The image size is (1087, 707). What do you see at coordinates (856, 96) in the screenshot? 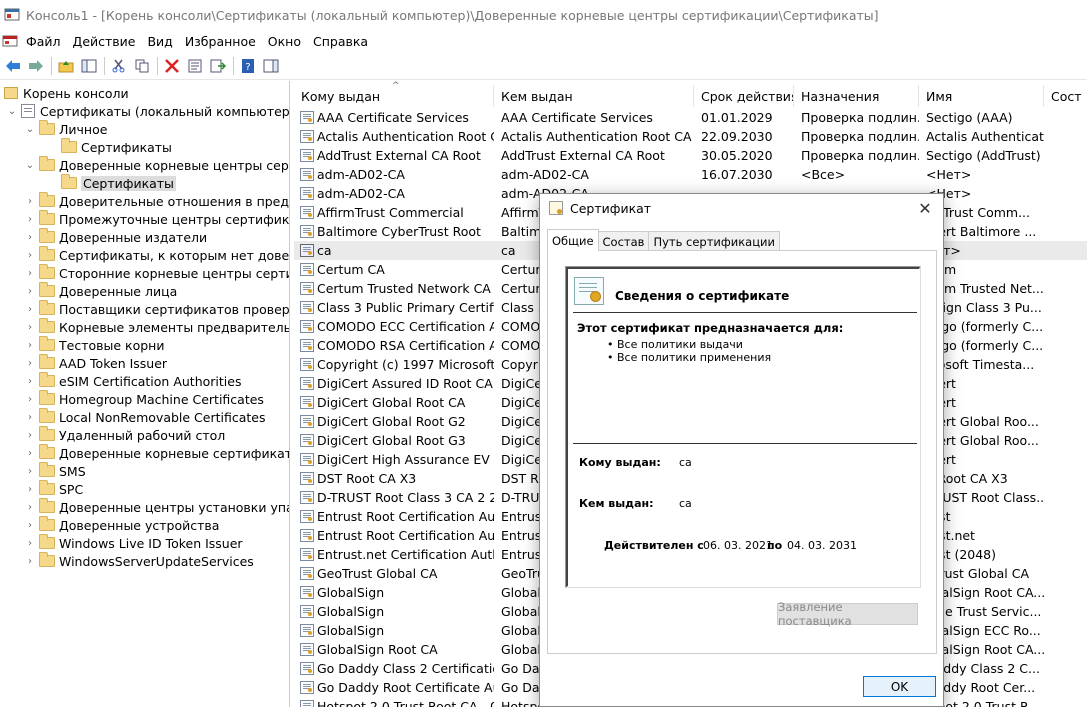
I see `column-purposes: Назначения` at bounding box center [856, 96].